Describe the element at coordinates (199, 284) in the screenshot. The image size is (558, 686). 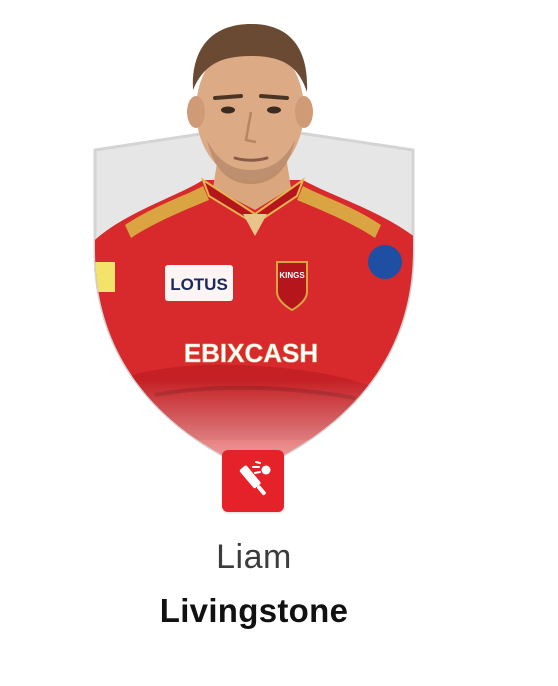
I see `jersey-sponsor-1: LOTUS` at that location.